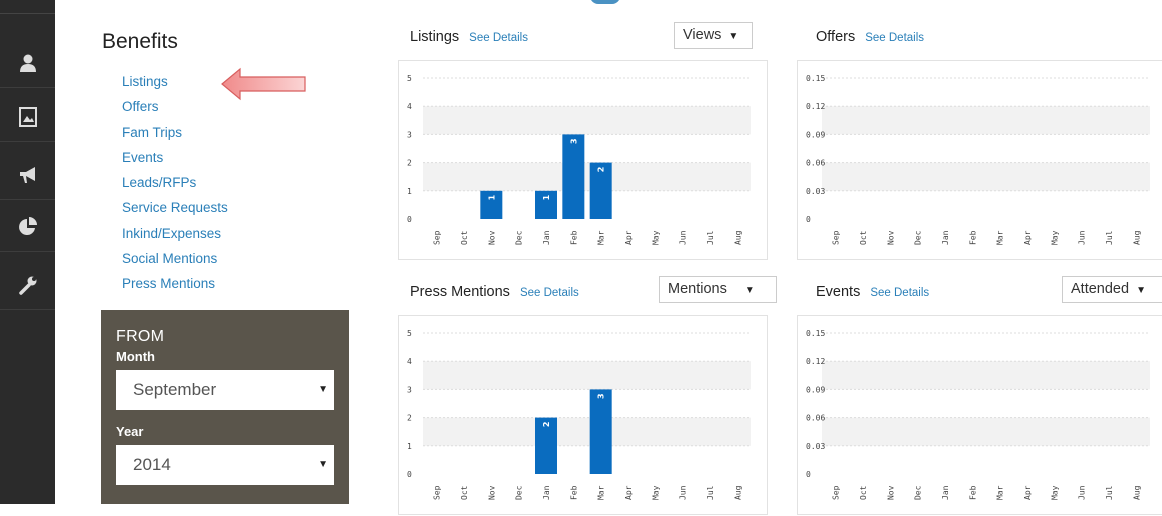 The height and width of the screenshot is (516, 1162). What do you see at coordinates (815, 446) in the screenshot?
I see `y-tick-label: 0.03` at bounding box center [815, 446].